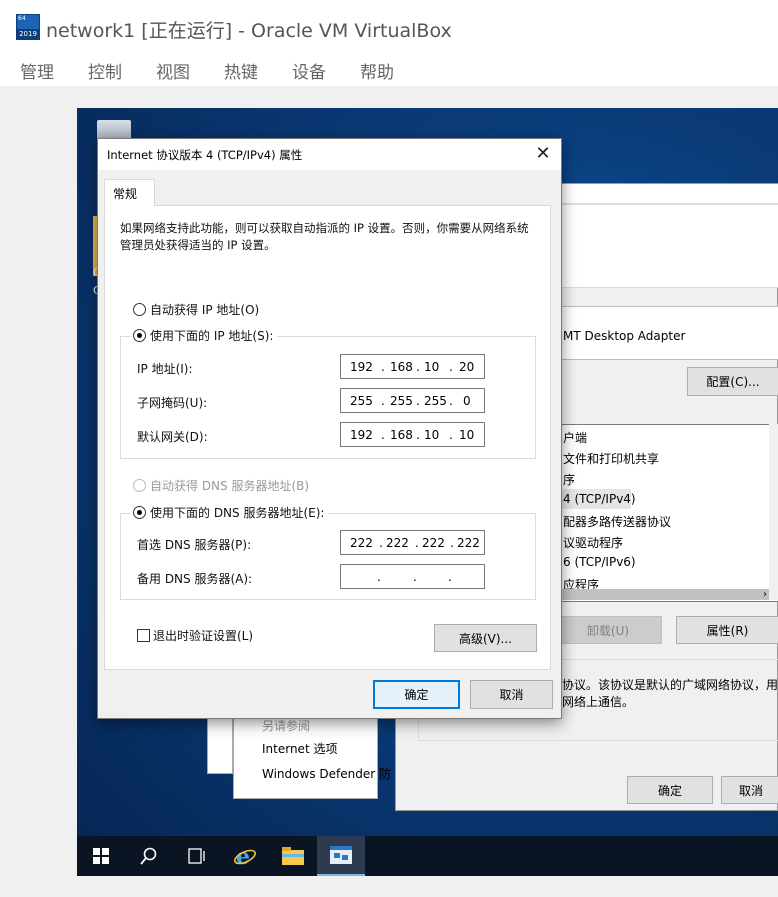 Image resolution: width=778 pixels, height=897 pixels. What do you see at coordinates (598, 702) in the screenshot?
I see `description-line-2: 网络上通信。` at bounding box center [598, 702].